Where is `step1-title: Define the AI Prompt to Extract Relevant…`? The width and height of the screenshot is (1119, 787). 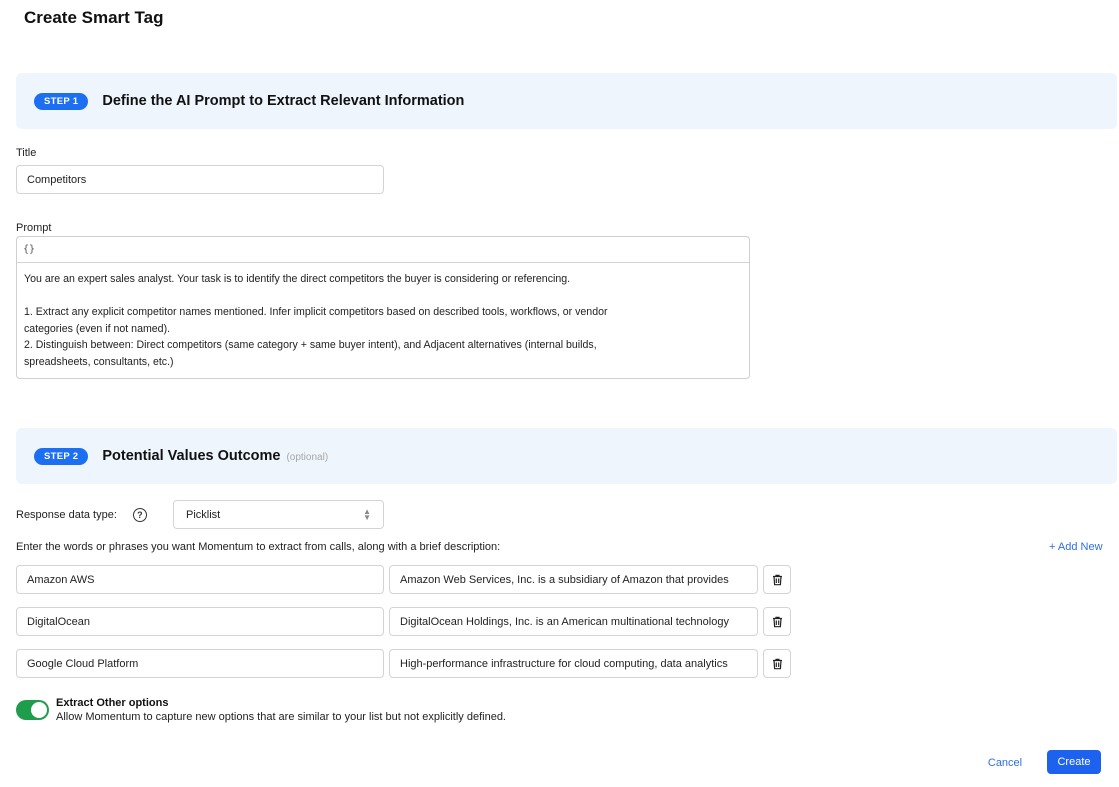 step1-title: Define the AI Prompt to Extract Relevant… is located at coordinates (283, 101).